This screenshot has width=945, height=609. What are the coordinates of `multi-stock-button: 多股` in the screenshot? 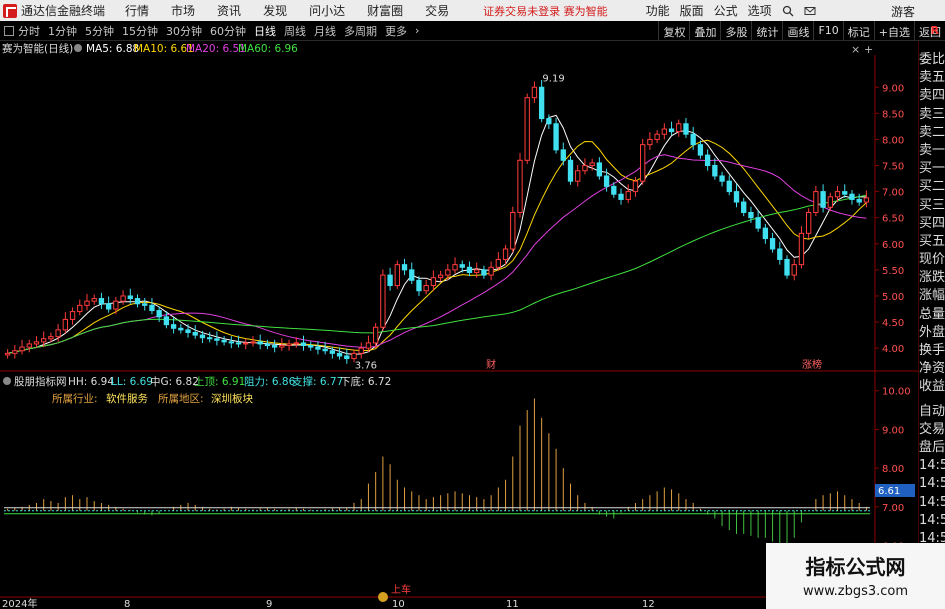 It's located at (735, 31).